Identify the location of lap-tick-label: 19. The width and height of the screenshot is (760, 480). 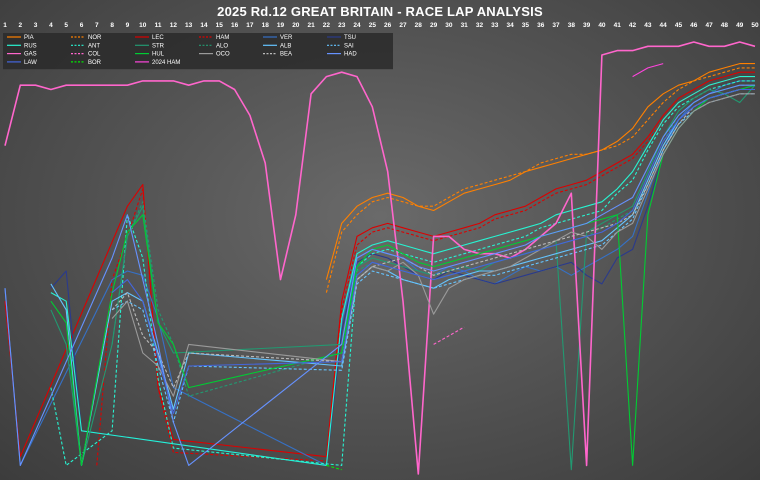
(281, 25).